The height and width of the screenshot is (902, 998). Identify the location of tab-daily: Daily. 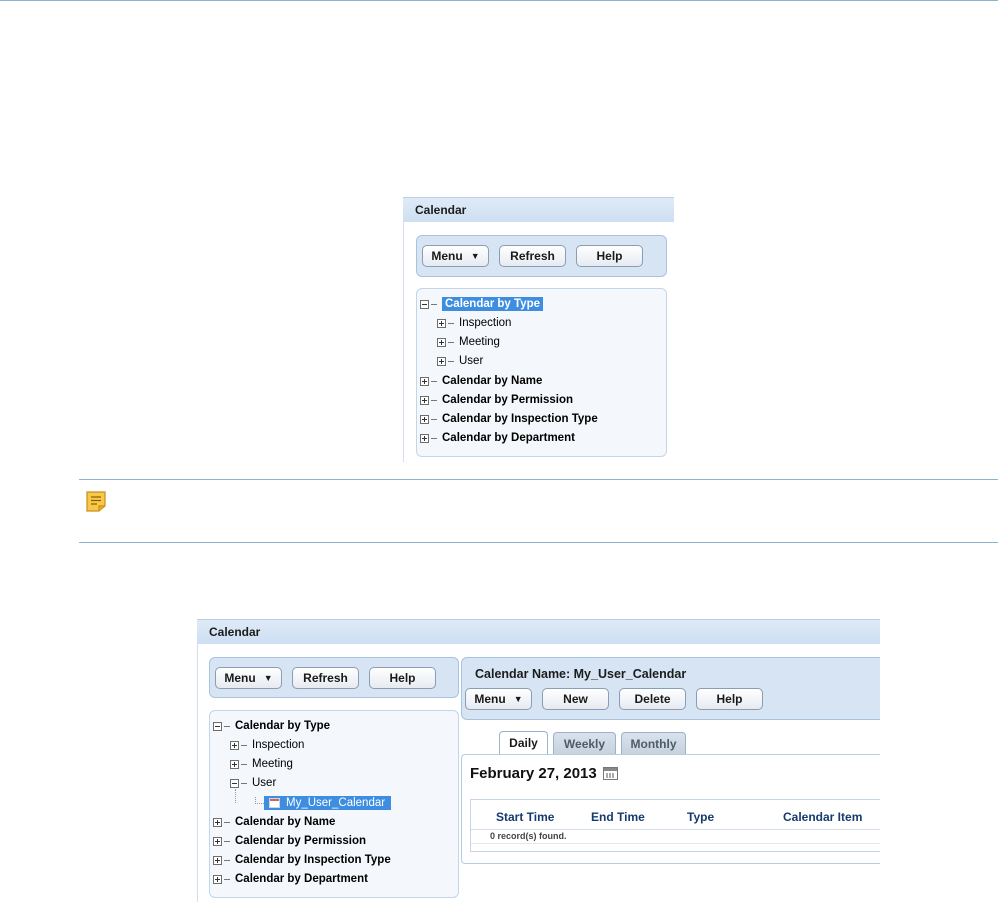
(523, 742).